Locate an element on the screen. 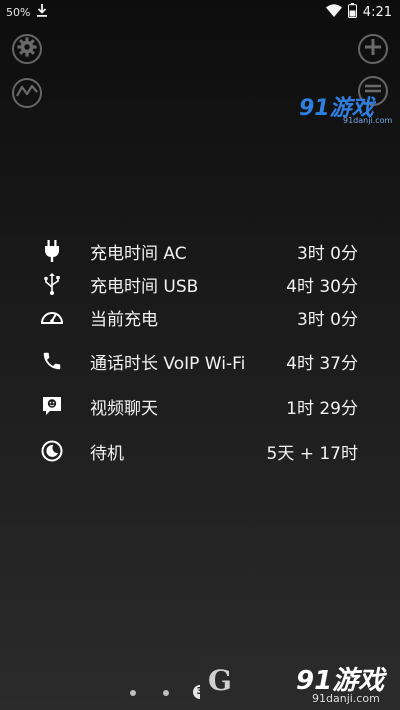  stat-value: 1时 29分 is located at coordinates (322, 408).